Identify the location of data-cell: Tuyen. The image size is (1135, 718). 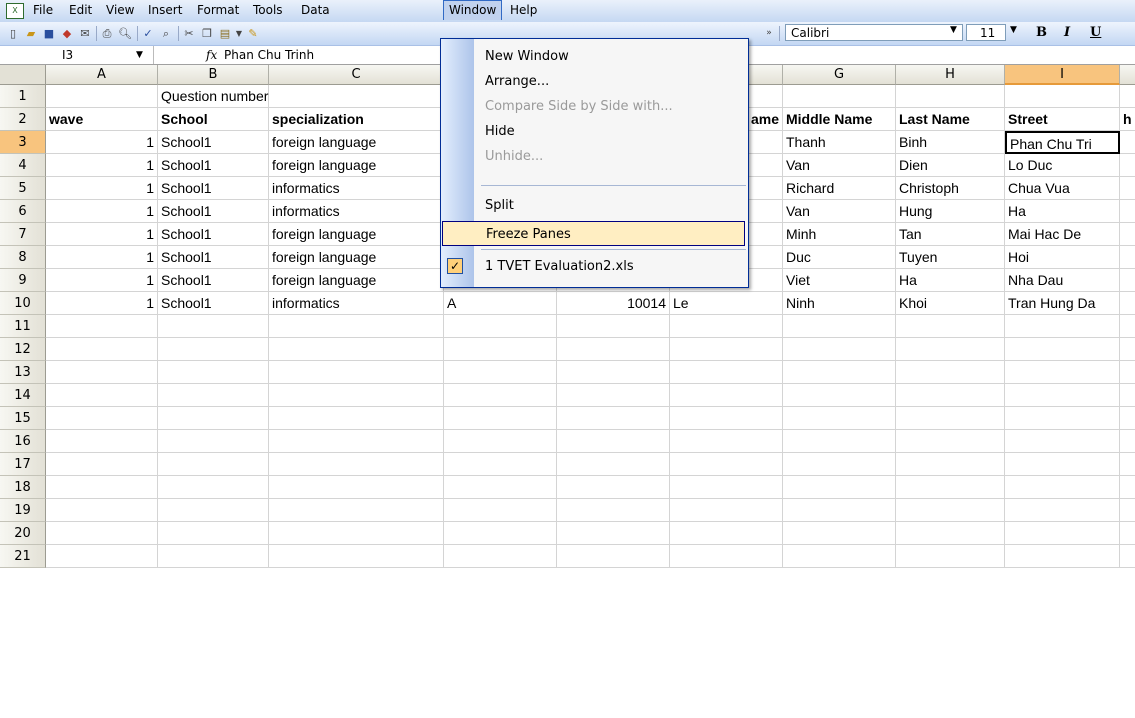
(950, 257).